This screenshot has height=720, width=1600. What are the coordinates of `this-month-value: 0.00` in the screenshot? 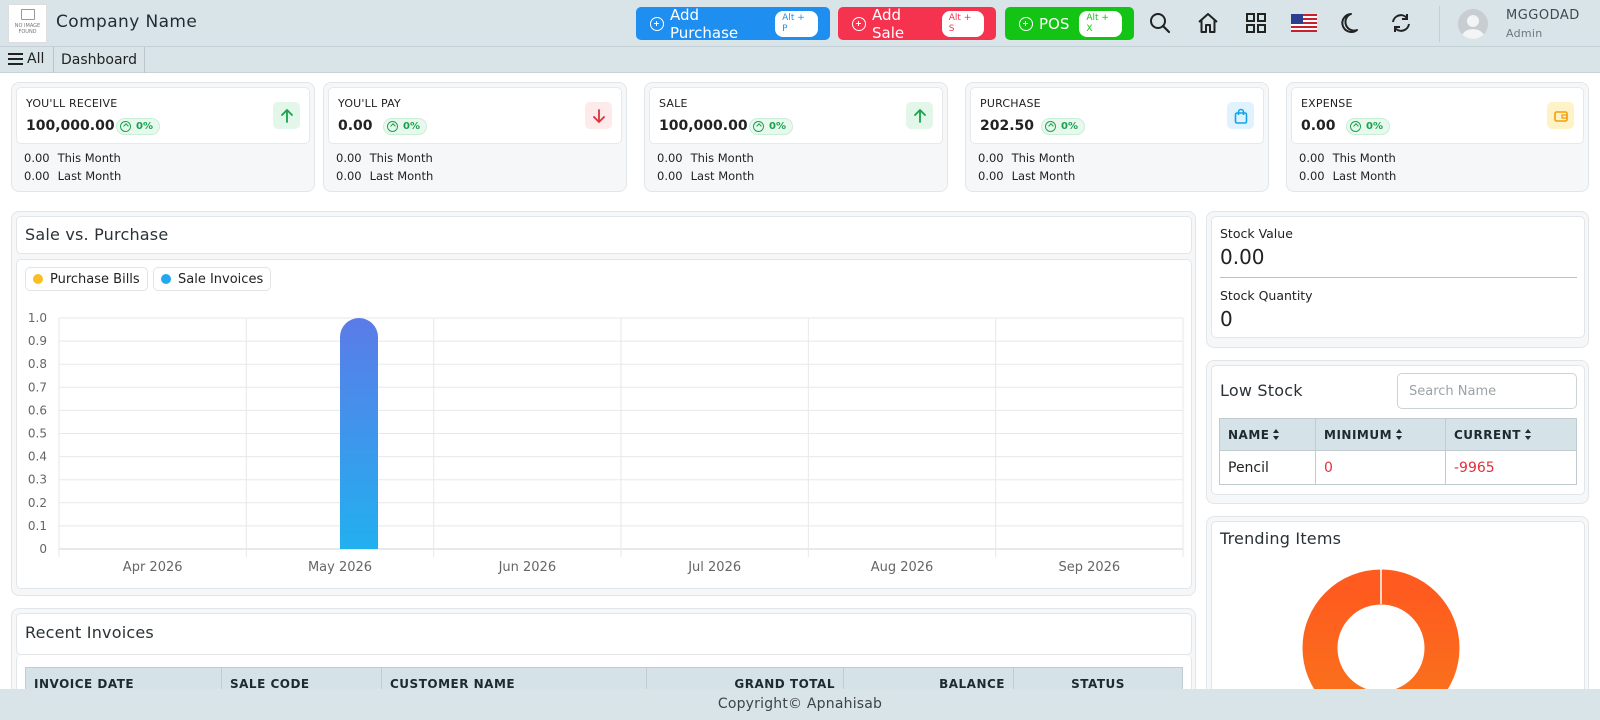 It's located at (1312, 158).